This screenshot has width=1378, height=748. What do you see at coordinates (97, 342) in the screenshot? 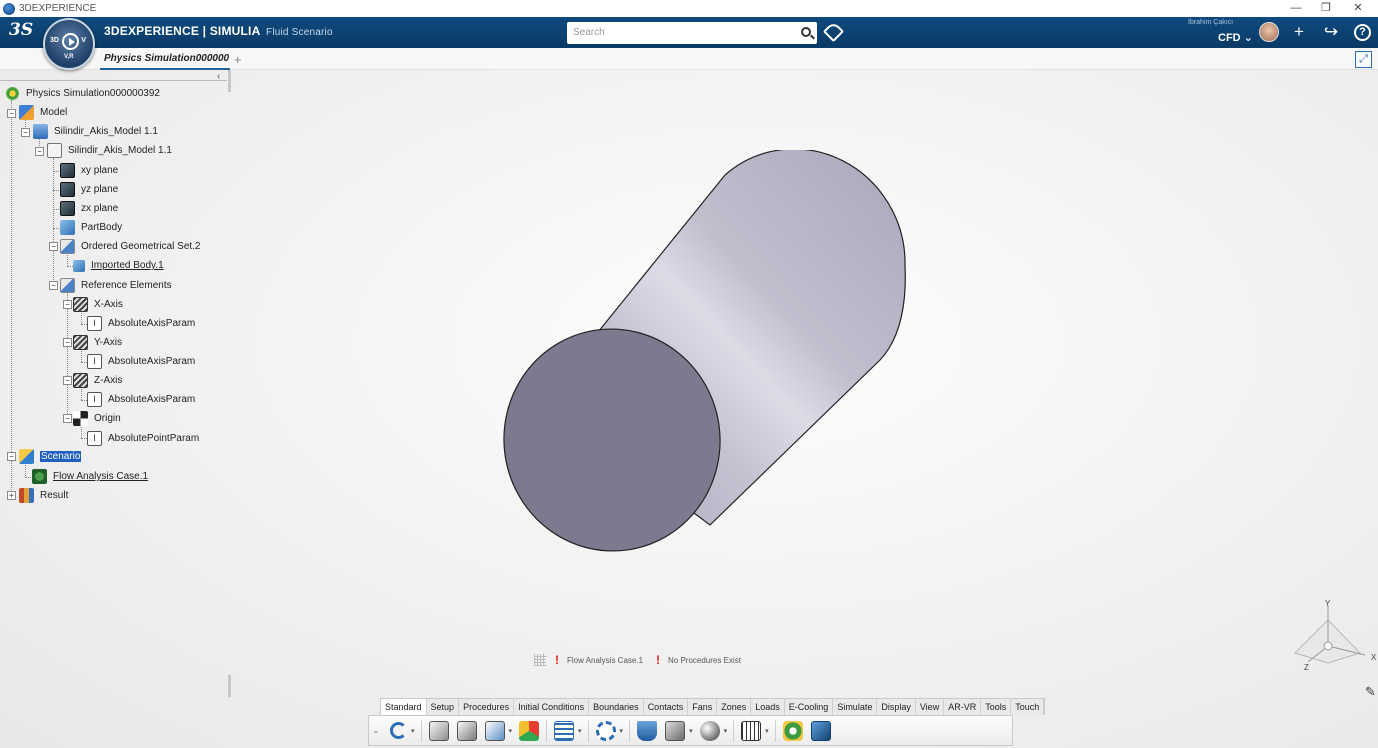
I see `tree-node-y-axis: Y-Axis` at bounding box center [97, 342].